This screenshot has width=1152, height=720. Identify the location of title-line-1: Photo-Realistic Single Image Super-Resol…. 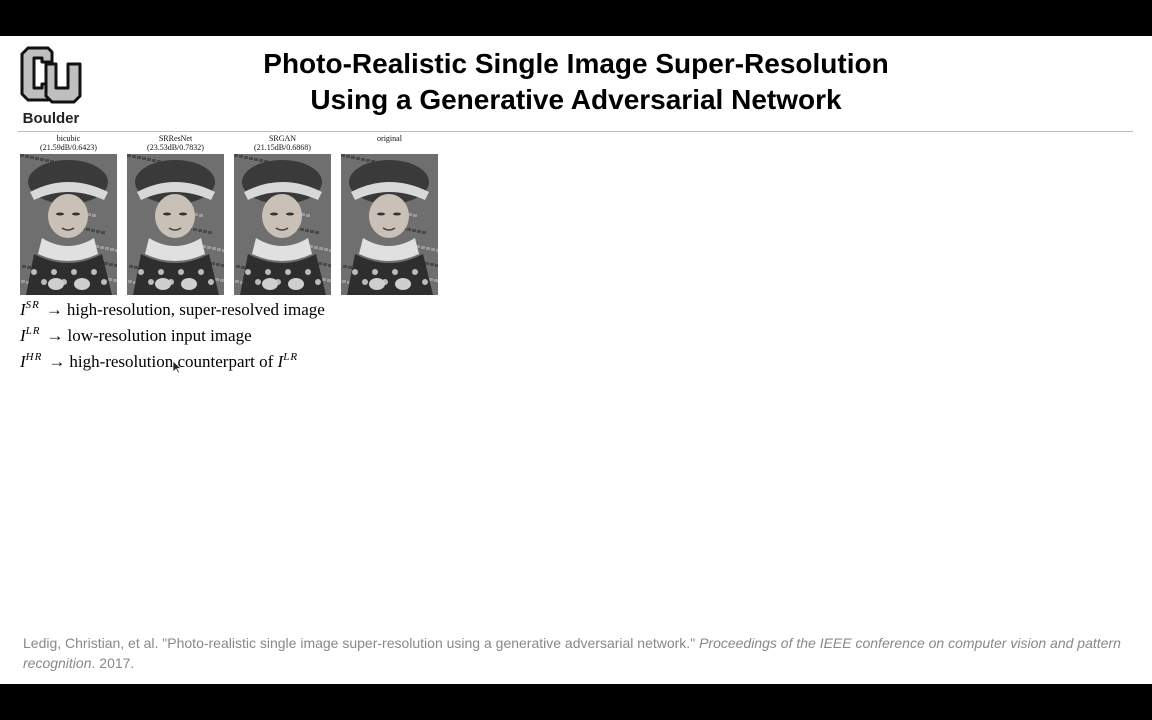
(576, 63).